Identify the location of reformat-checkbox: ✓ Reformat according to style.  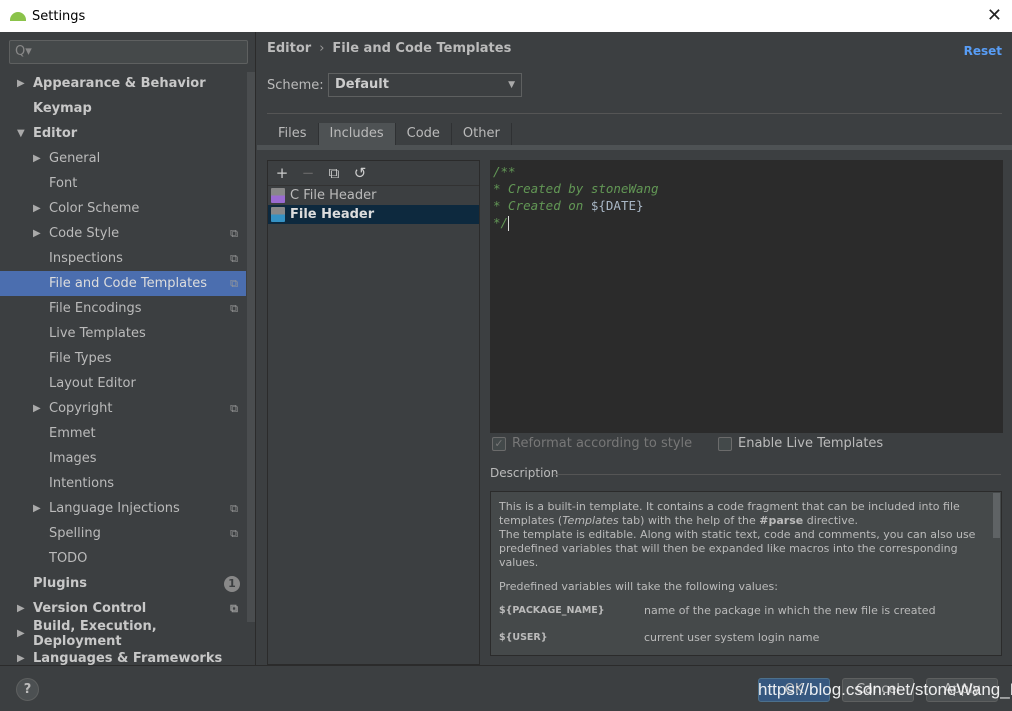
(592, 443).